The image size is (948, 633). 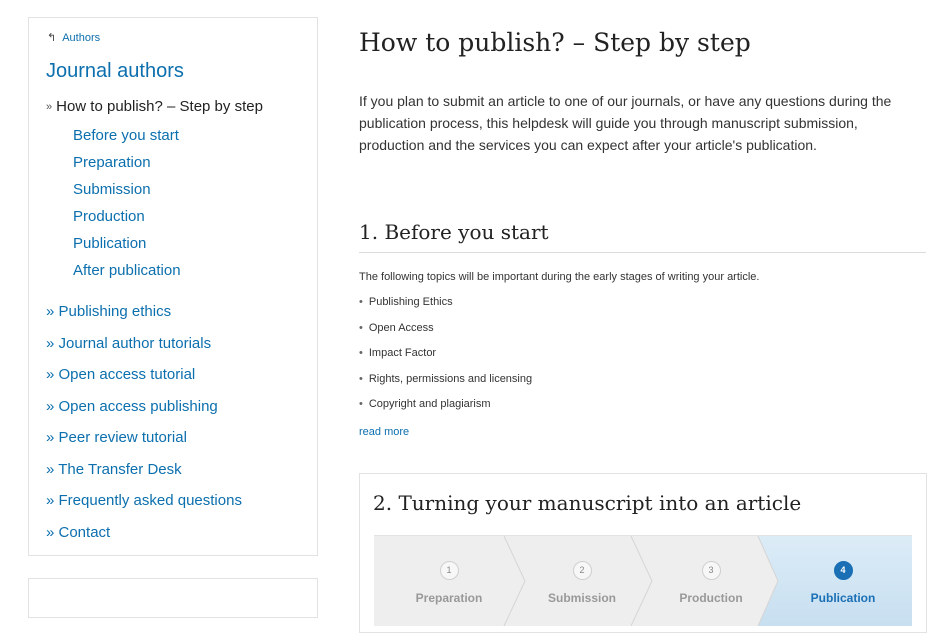 I want to click on list-item: Publishing Ethics, so click(x=445, y=308).